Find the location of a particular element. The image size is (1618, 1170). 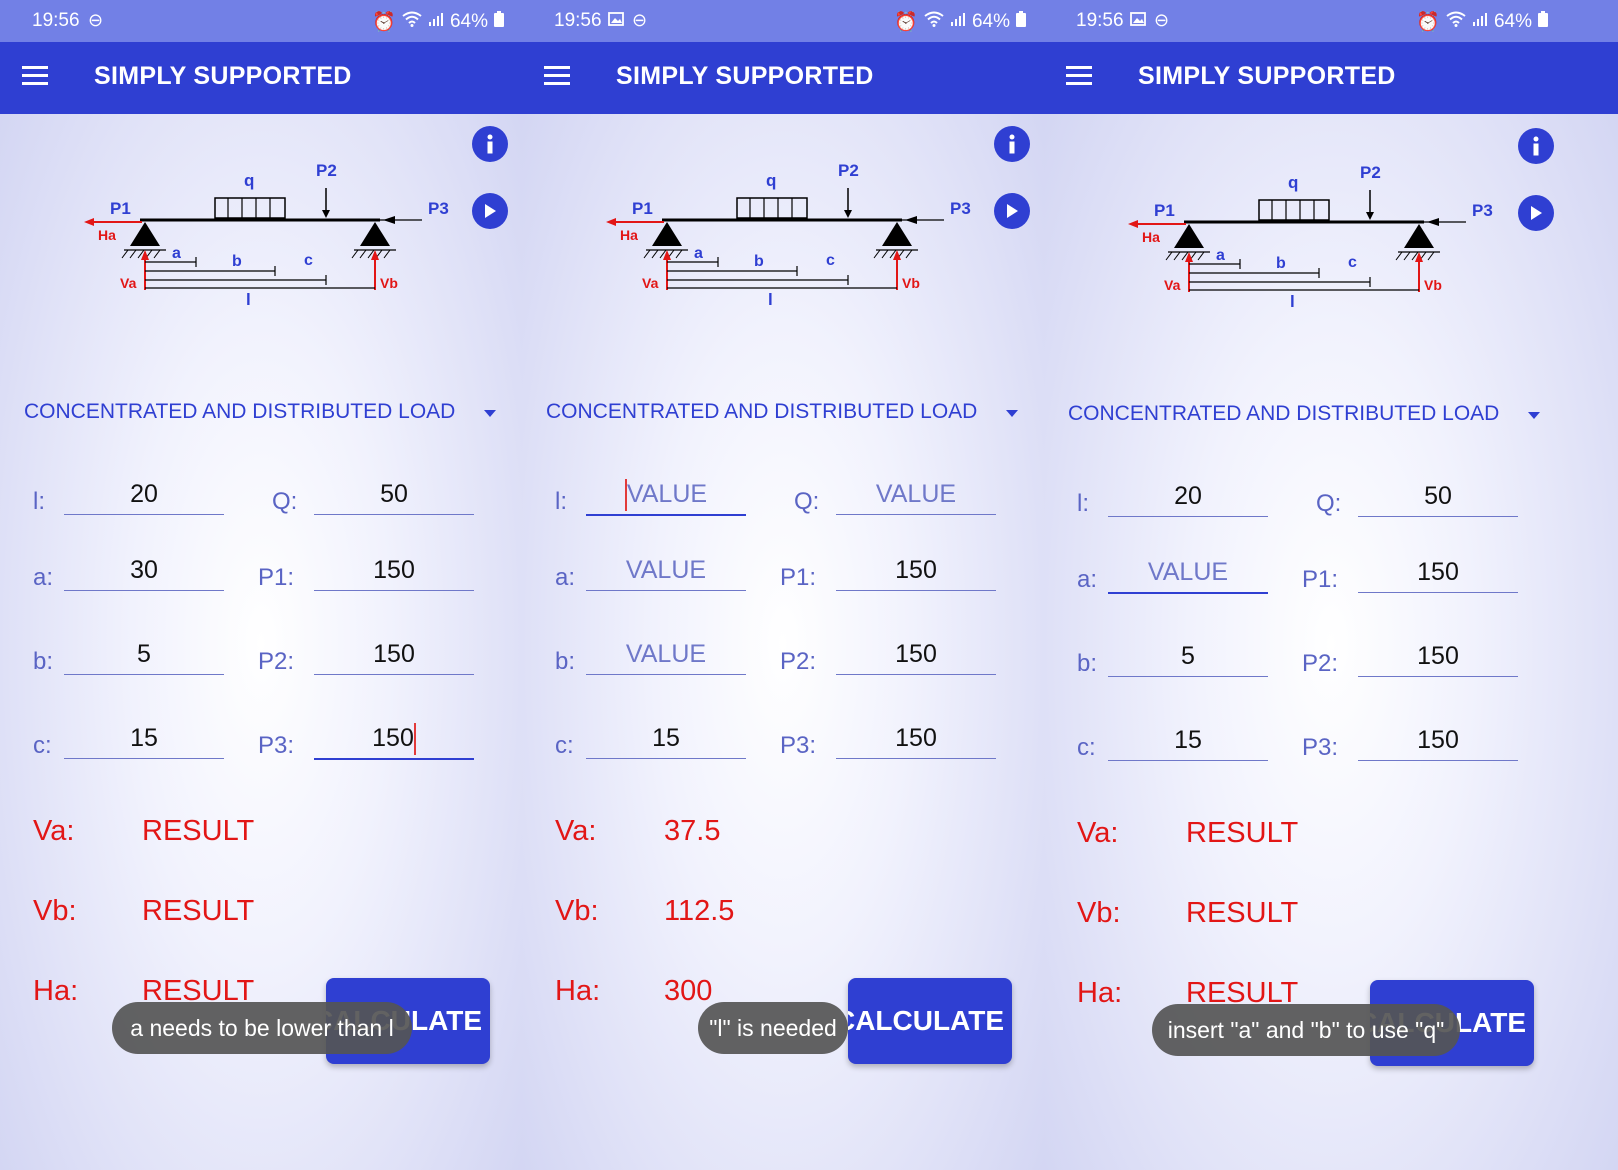

result-va: RESULT is located at coordinates (1242, 833).